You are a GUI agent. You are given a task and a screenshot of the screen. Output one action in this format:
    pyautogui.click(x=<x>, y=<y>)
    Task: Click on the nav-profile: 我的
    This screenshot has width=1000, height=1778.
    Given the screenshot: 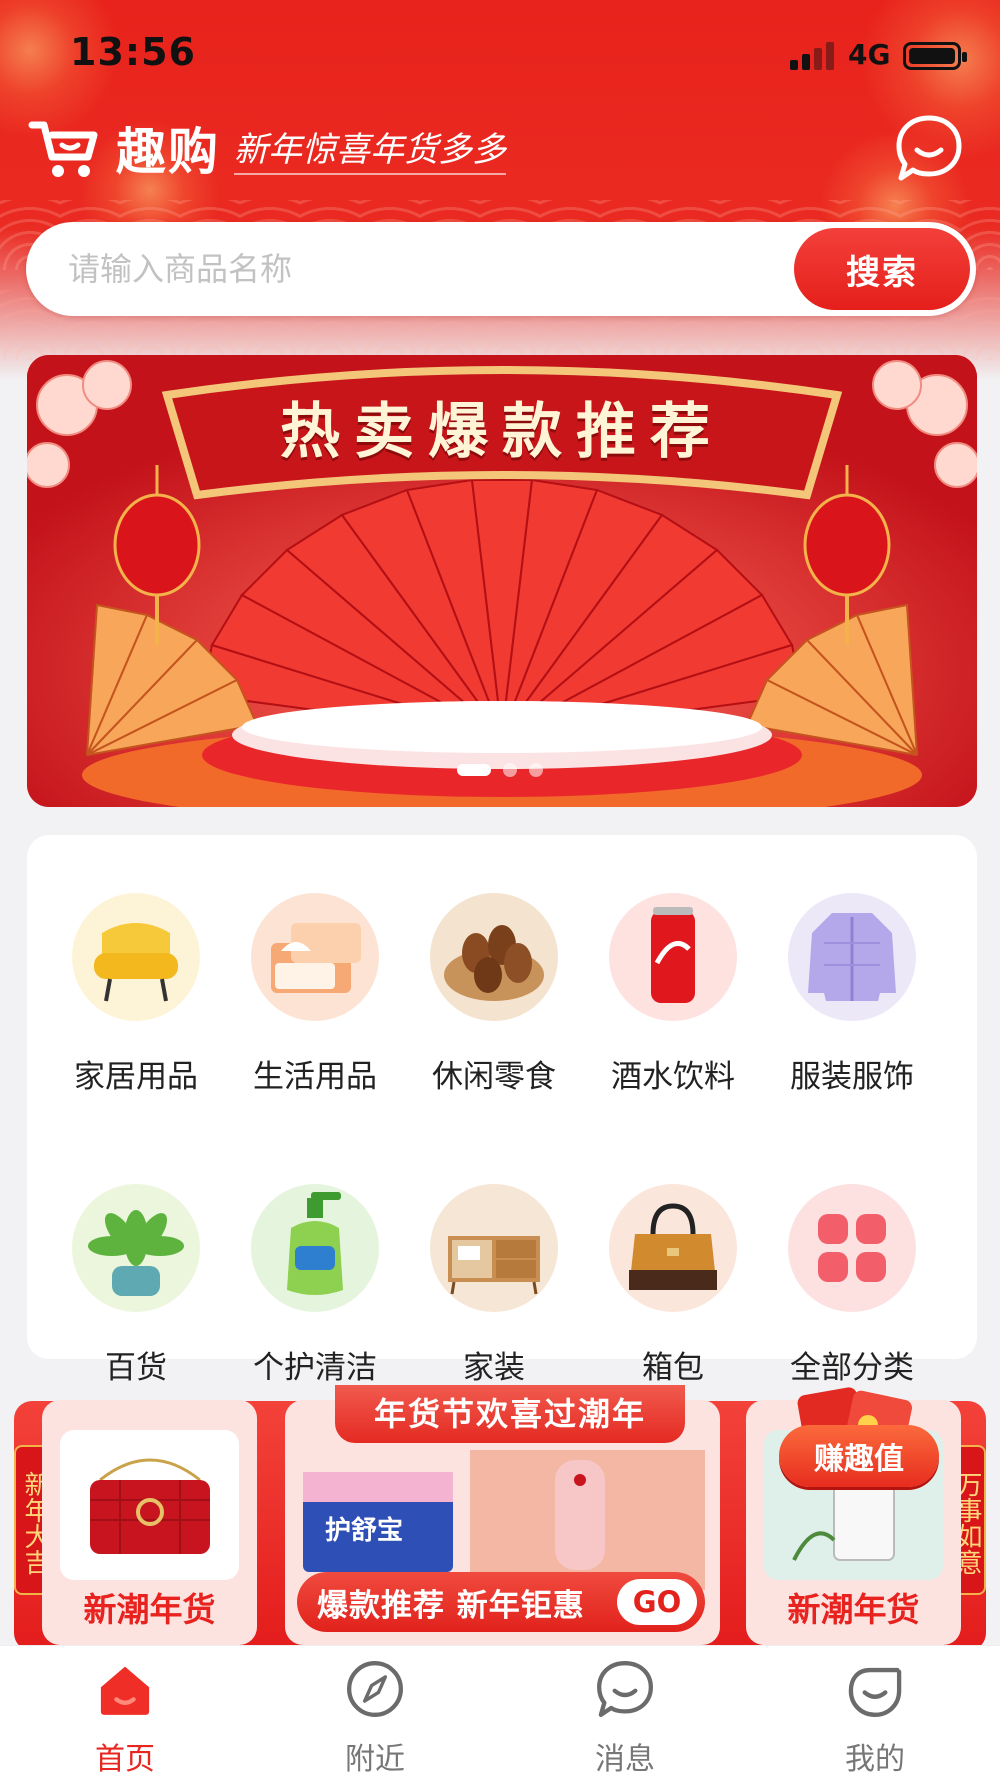 What is the action you would take?
    pyautogui.click(x=875, y=1712)
    